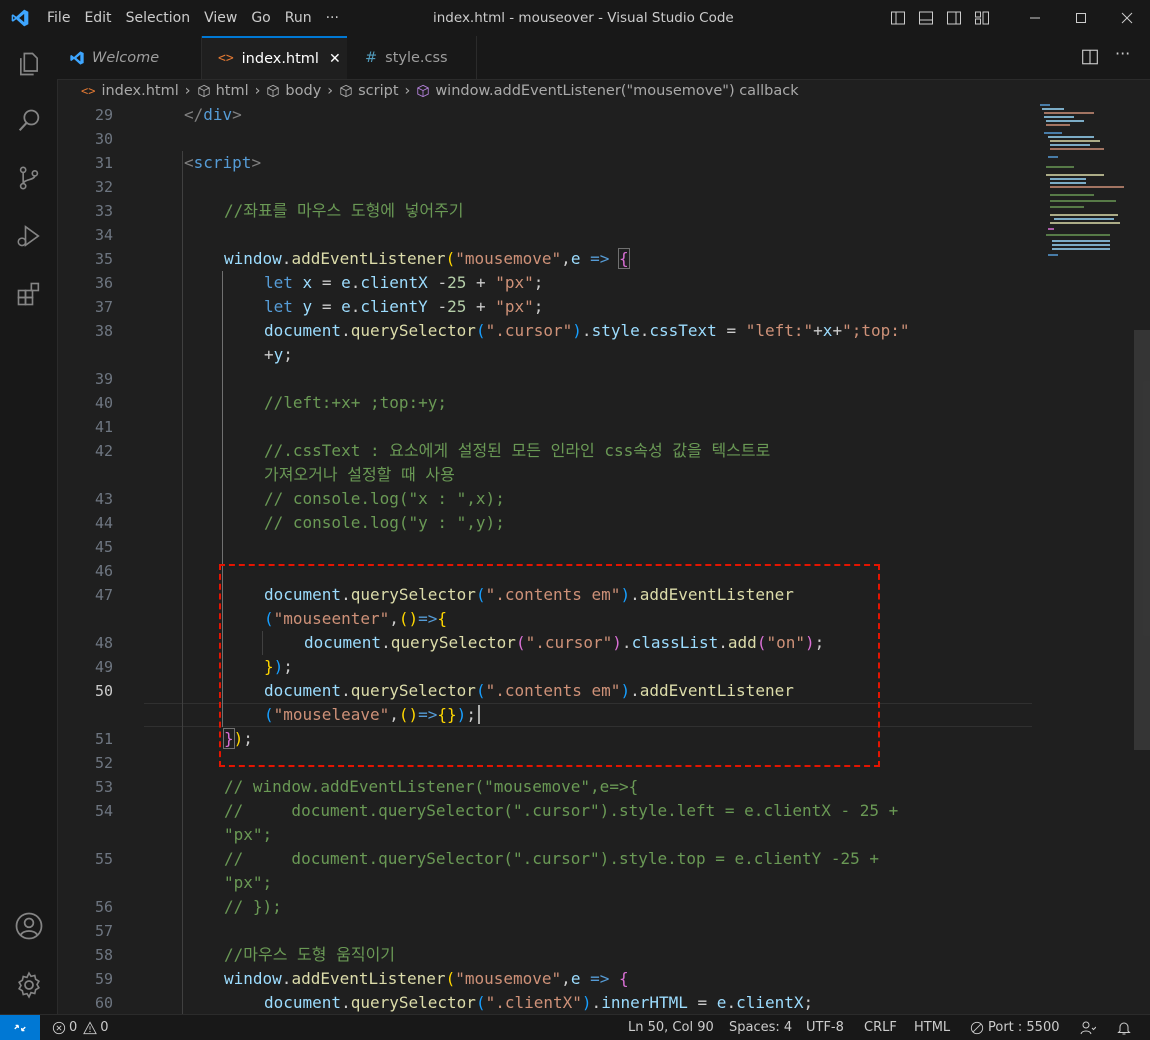  Describe the element at coordinates (384, 498) in the screenshot. I see `code-comment: // console.log("x : ",x);` at that location.